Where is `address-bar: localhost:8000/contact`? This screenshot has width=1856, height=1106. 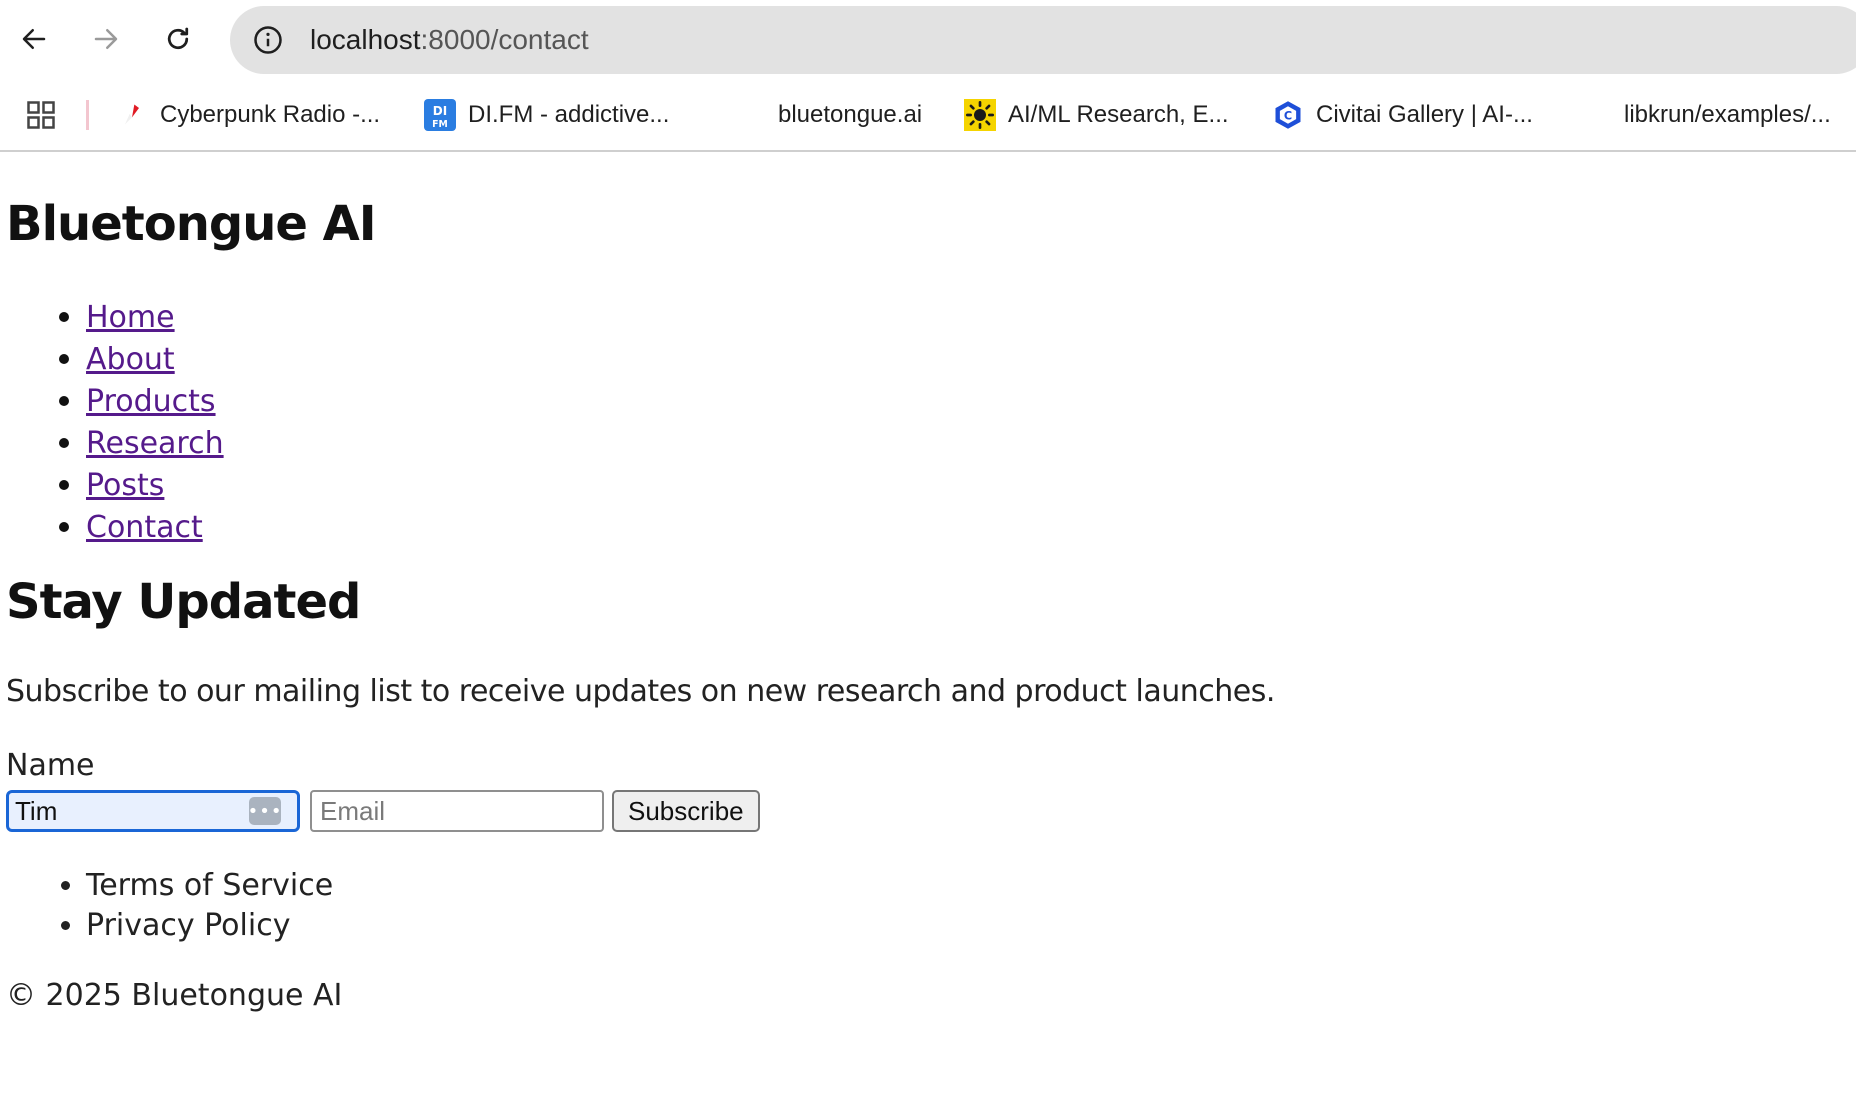 address-bar: localhost:8000/contact is located at coordinates (1043, 40).